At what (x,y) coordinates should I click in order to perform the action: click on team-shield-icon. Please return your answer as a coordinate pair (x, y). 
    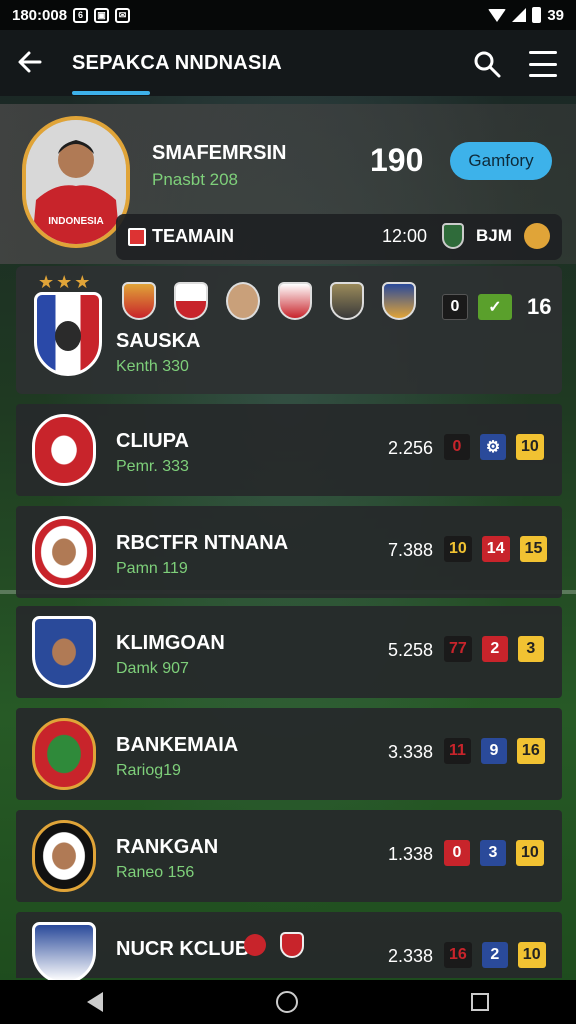
    Looking at the image, I should click on (453, 236).